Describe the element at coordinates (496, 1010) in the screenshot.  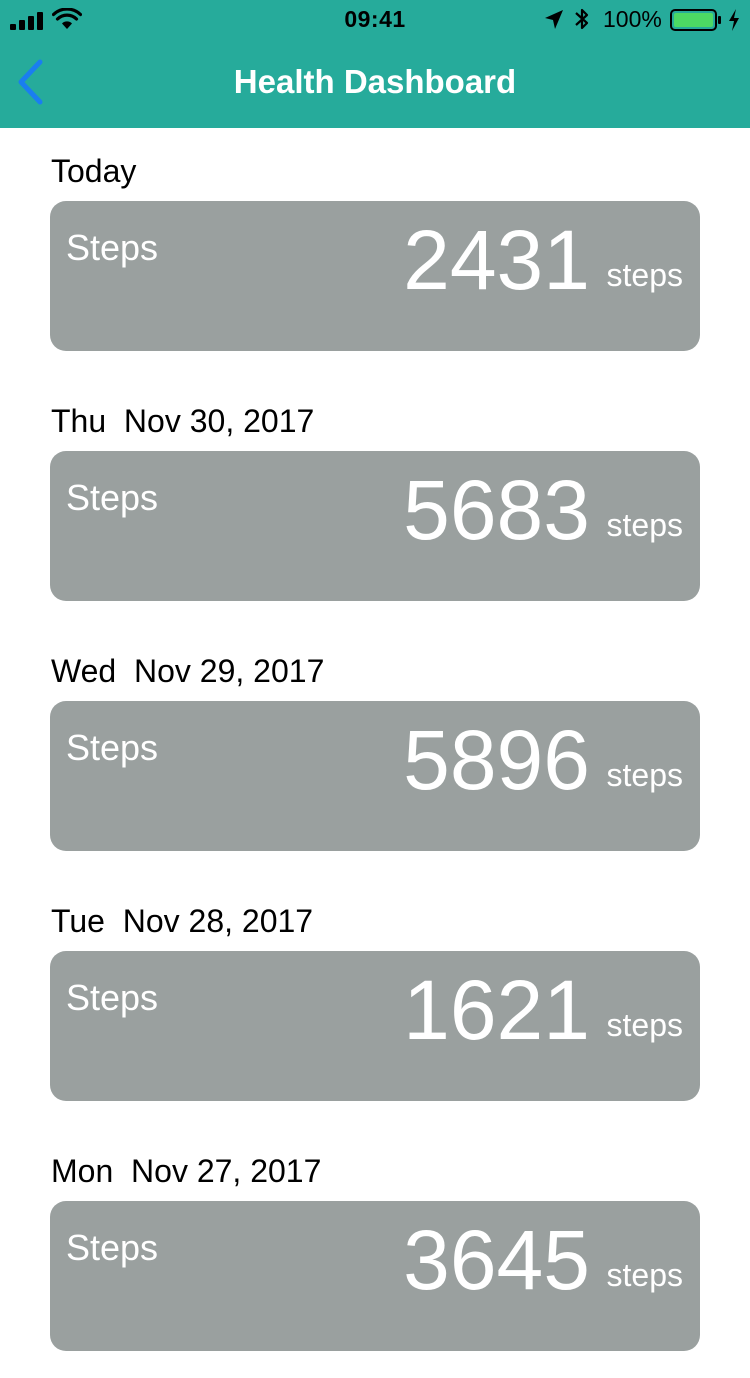
I see `steps-value: 1621` at that location.